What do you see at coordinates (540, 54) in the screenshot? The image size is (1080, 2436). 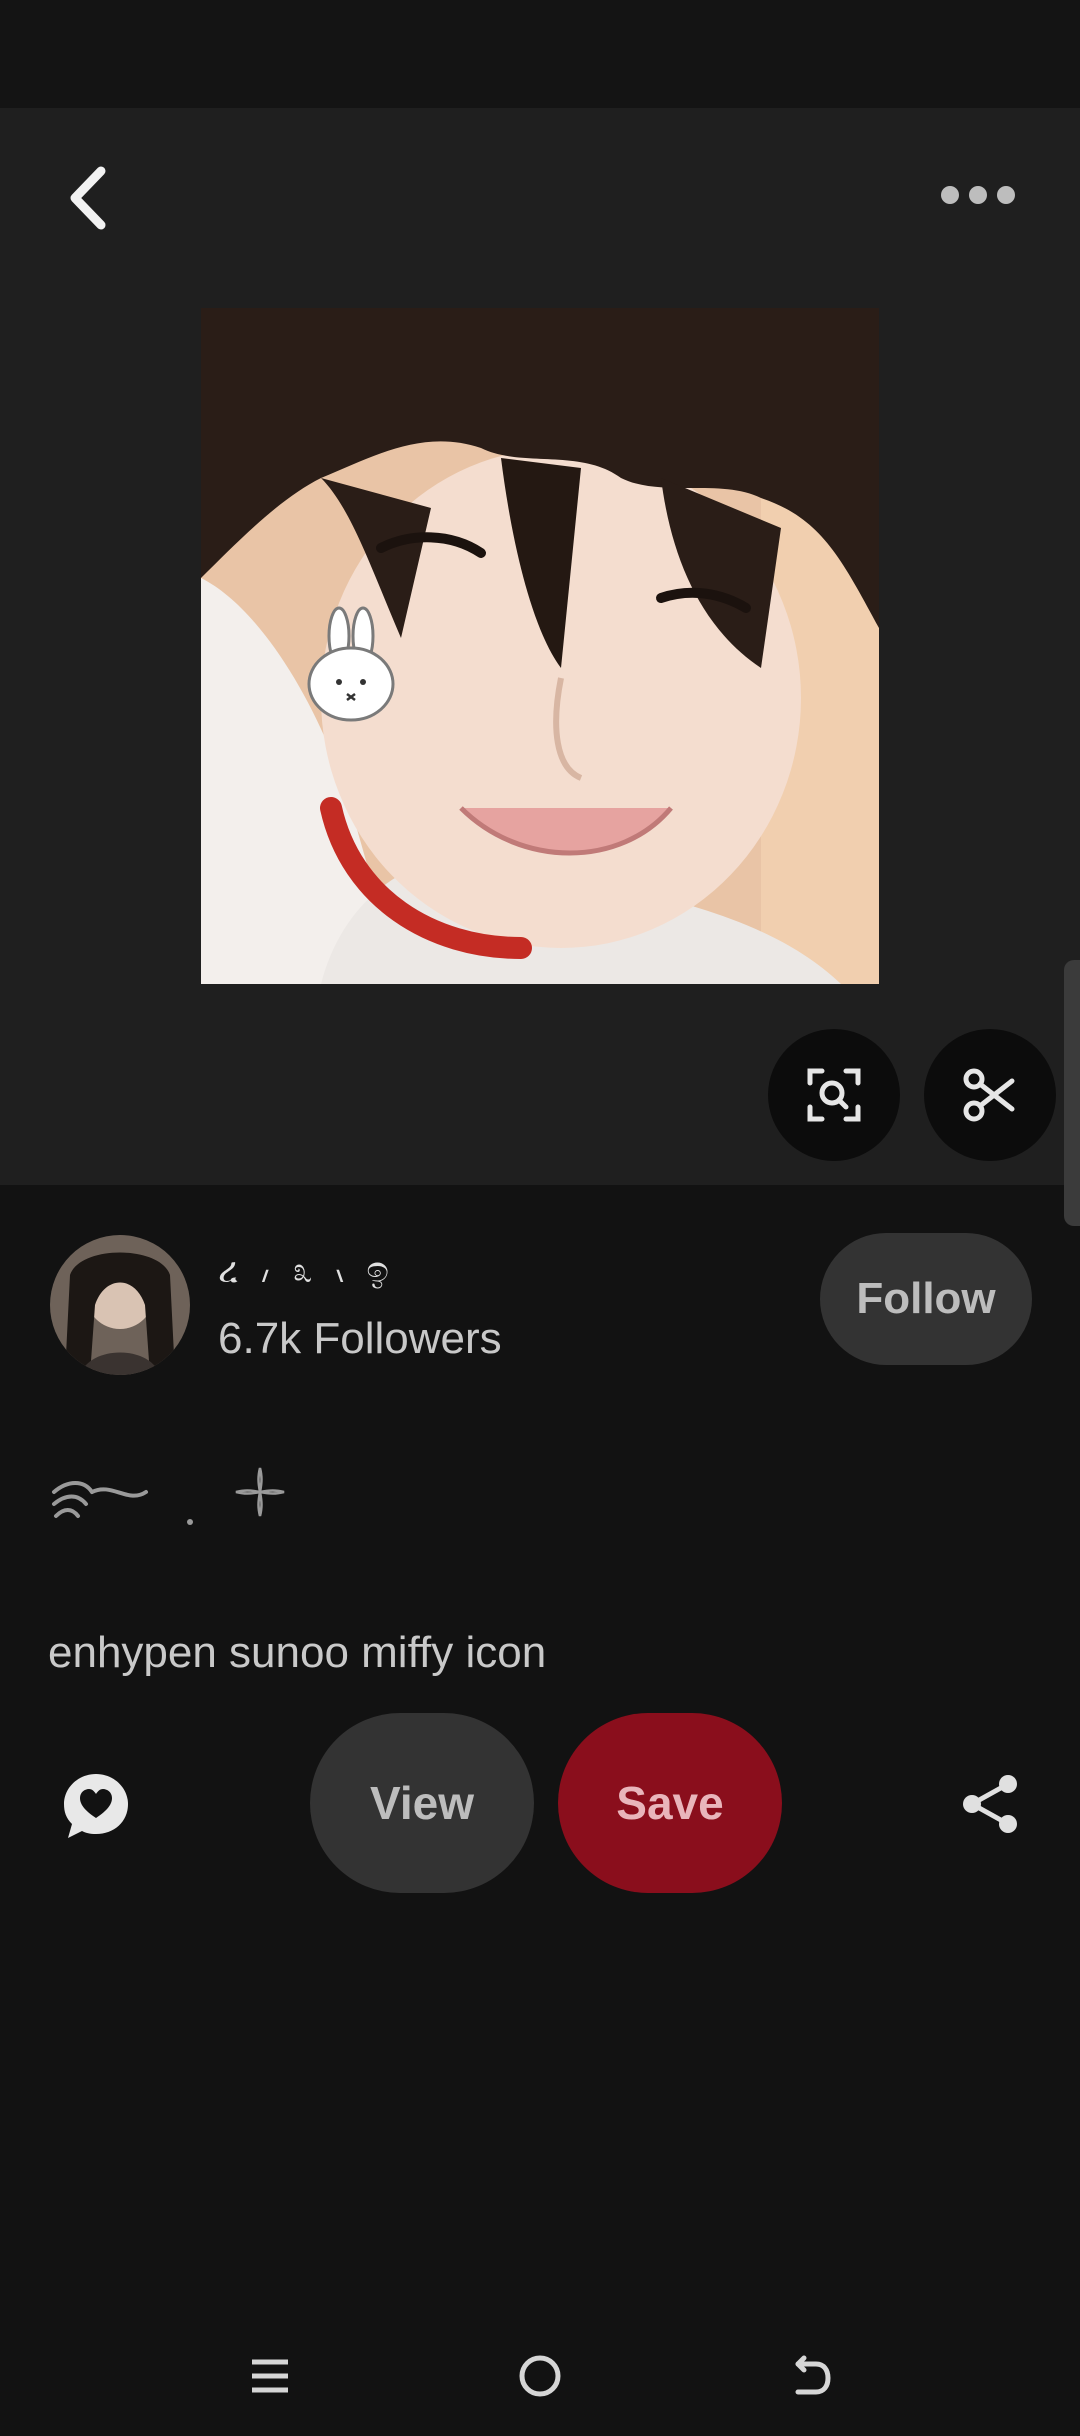 I see `status-bar` at bounding box center [540, 54].